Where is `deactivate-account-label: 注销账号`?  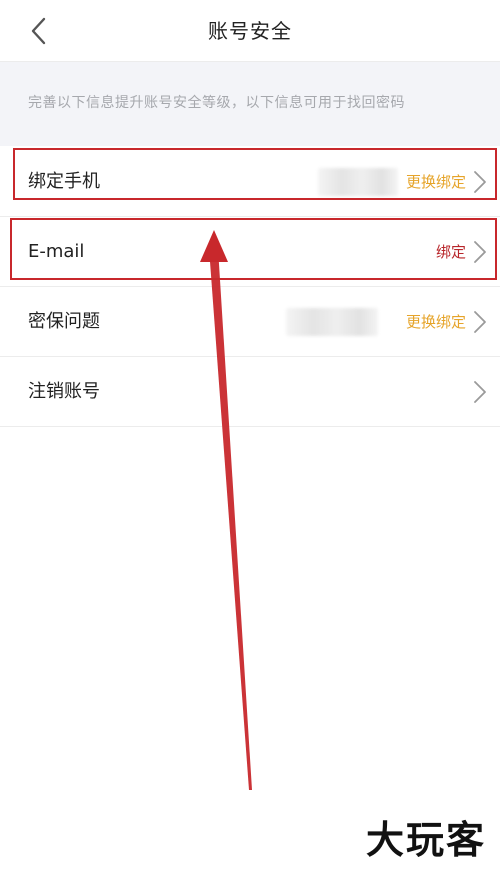 deactivate-account-label: 注销账号 is located at coordinates (64, 391).